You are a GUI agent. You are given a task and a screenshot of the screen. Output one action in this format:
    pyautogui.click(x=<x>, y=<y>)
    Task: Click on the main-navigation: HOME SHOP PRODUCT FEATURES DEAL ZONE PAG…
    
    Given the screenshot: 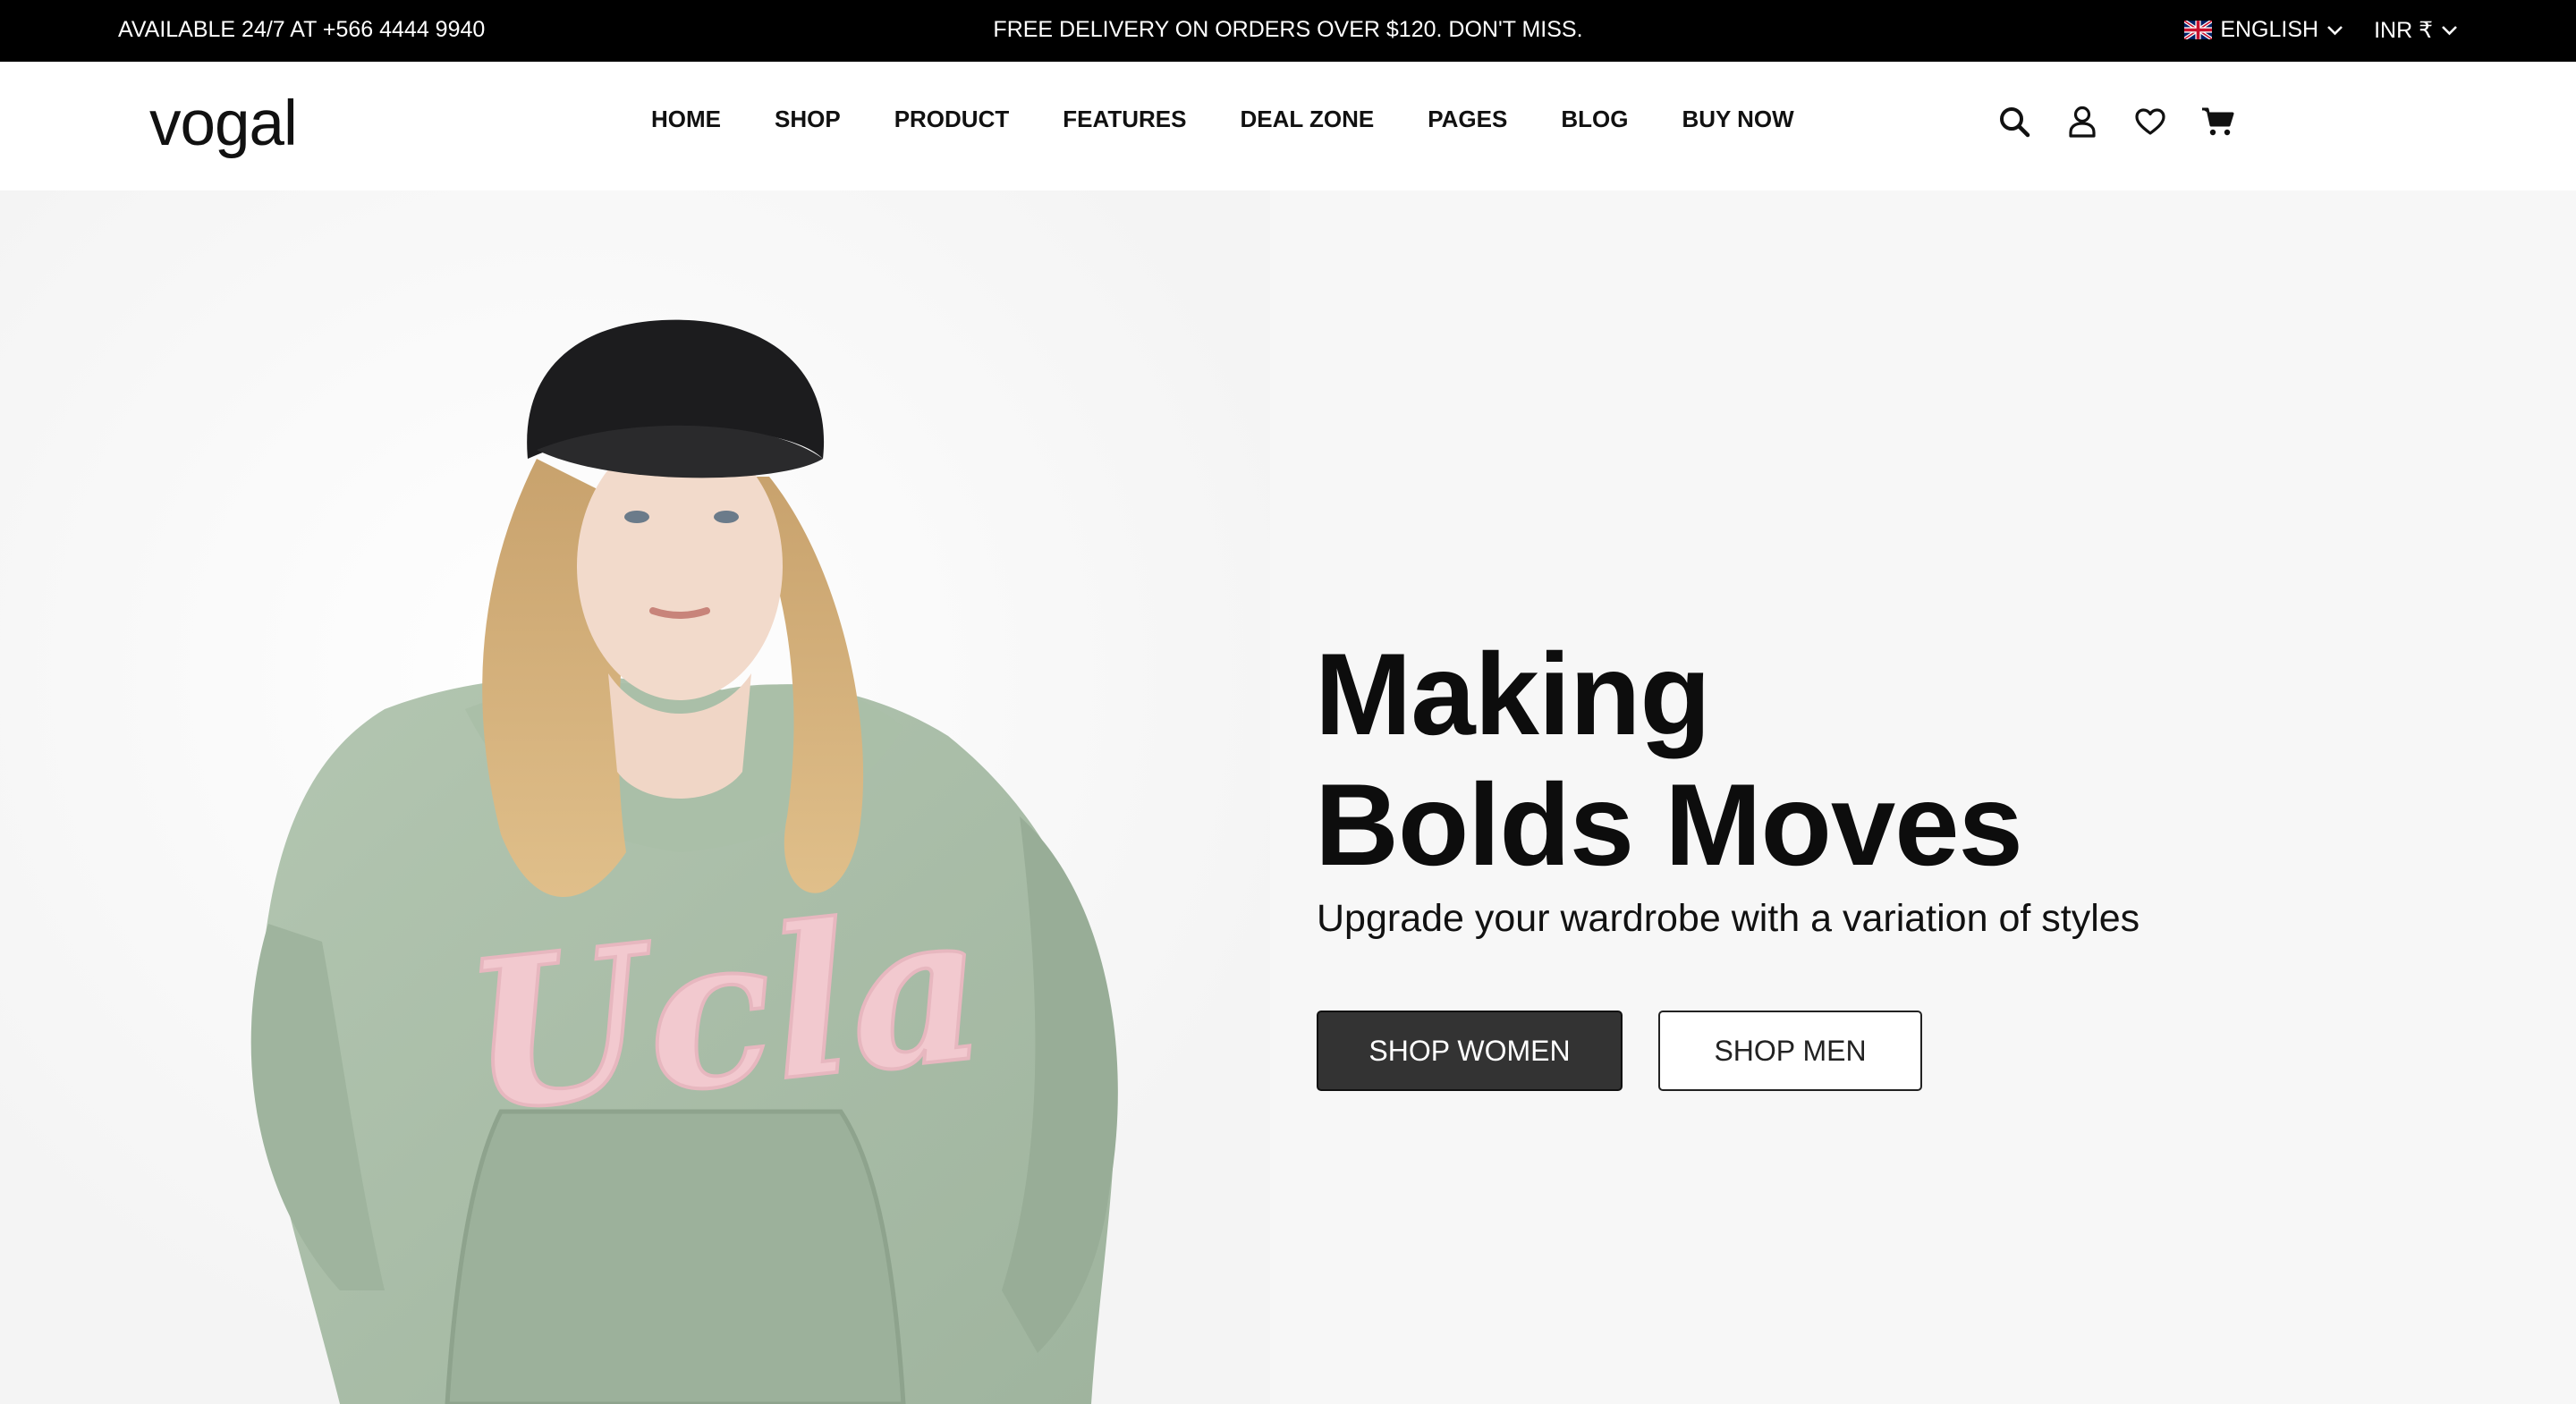 What is the action you would take?
    pyautogui.click(x=1236, y=119)
    